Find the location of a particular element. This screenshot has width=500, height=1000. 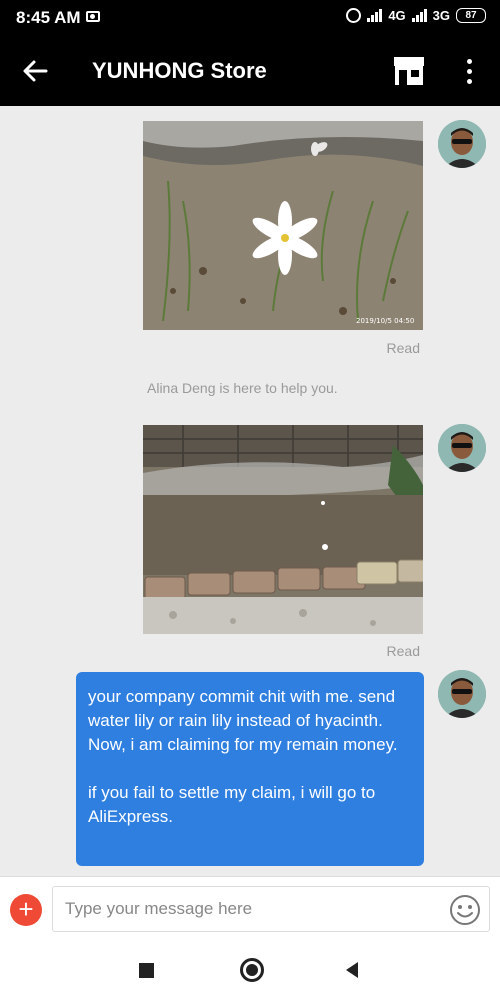

message-composer: + is located at coordinates (250, 910).